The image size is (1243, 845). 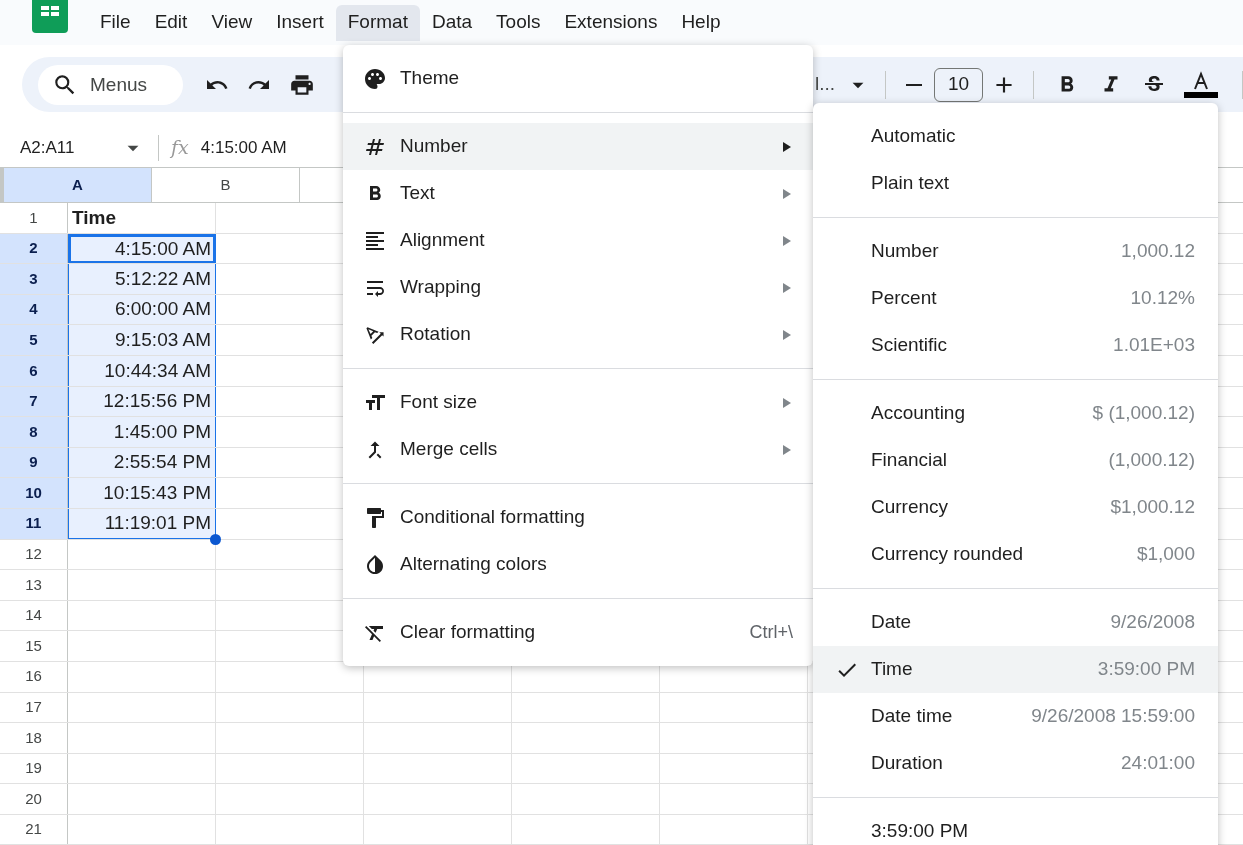 I want to click on text-color-icon, so click(x=1201, y=84).